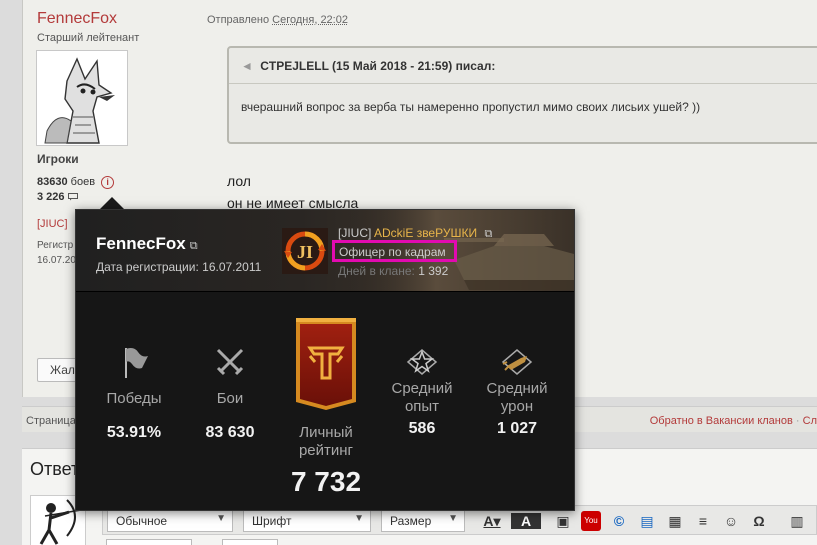 The height and width of the screenshot is (545, 817). I want to click on font-select: Шрифт ▼, so click(307, 521).